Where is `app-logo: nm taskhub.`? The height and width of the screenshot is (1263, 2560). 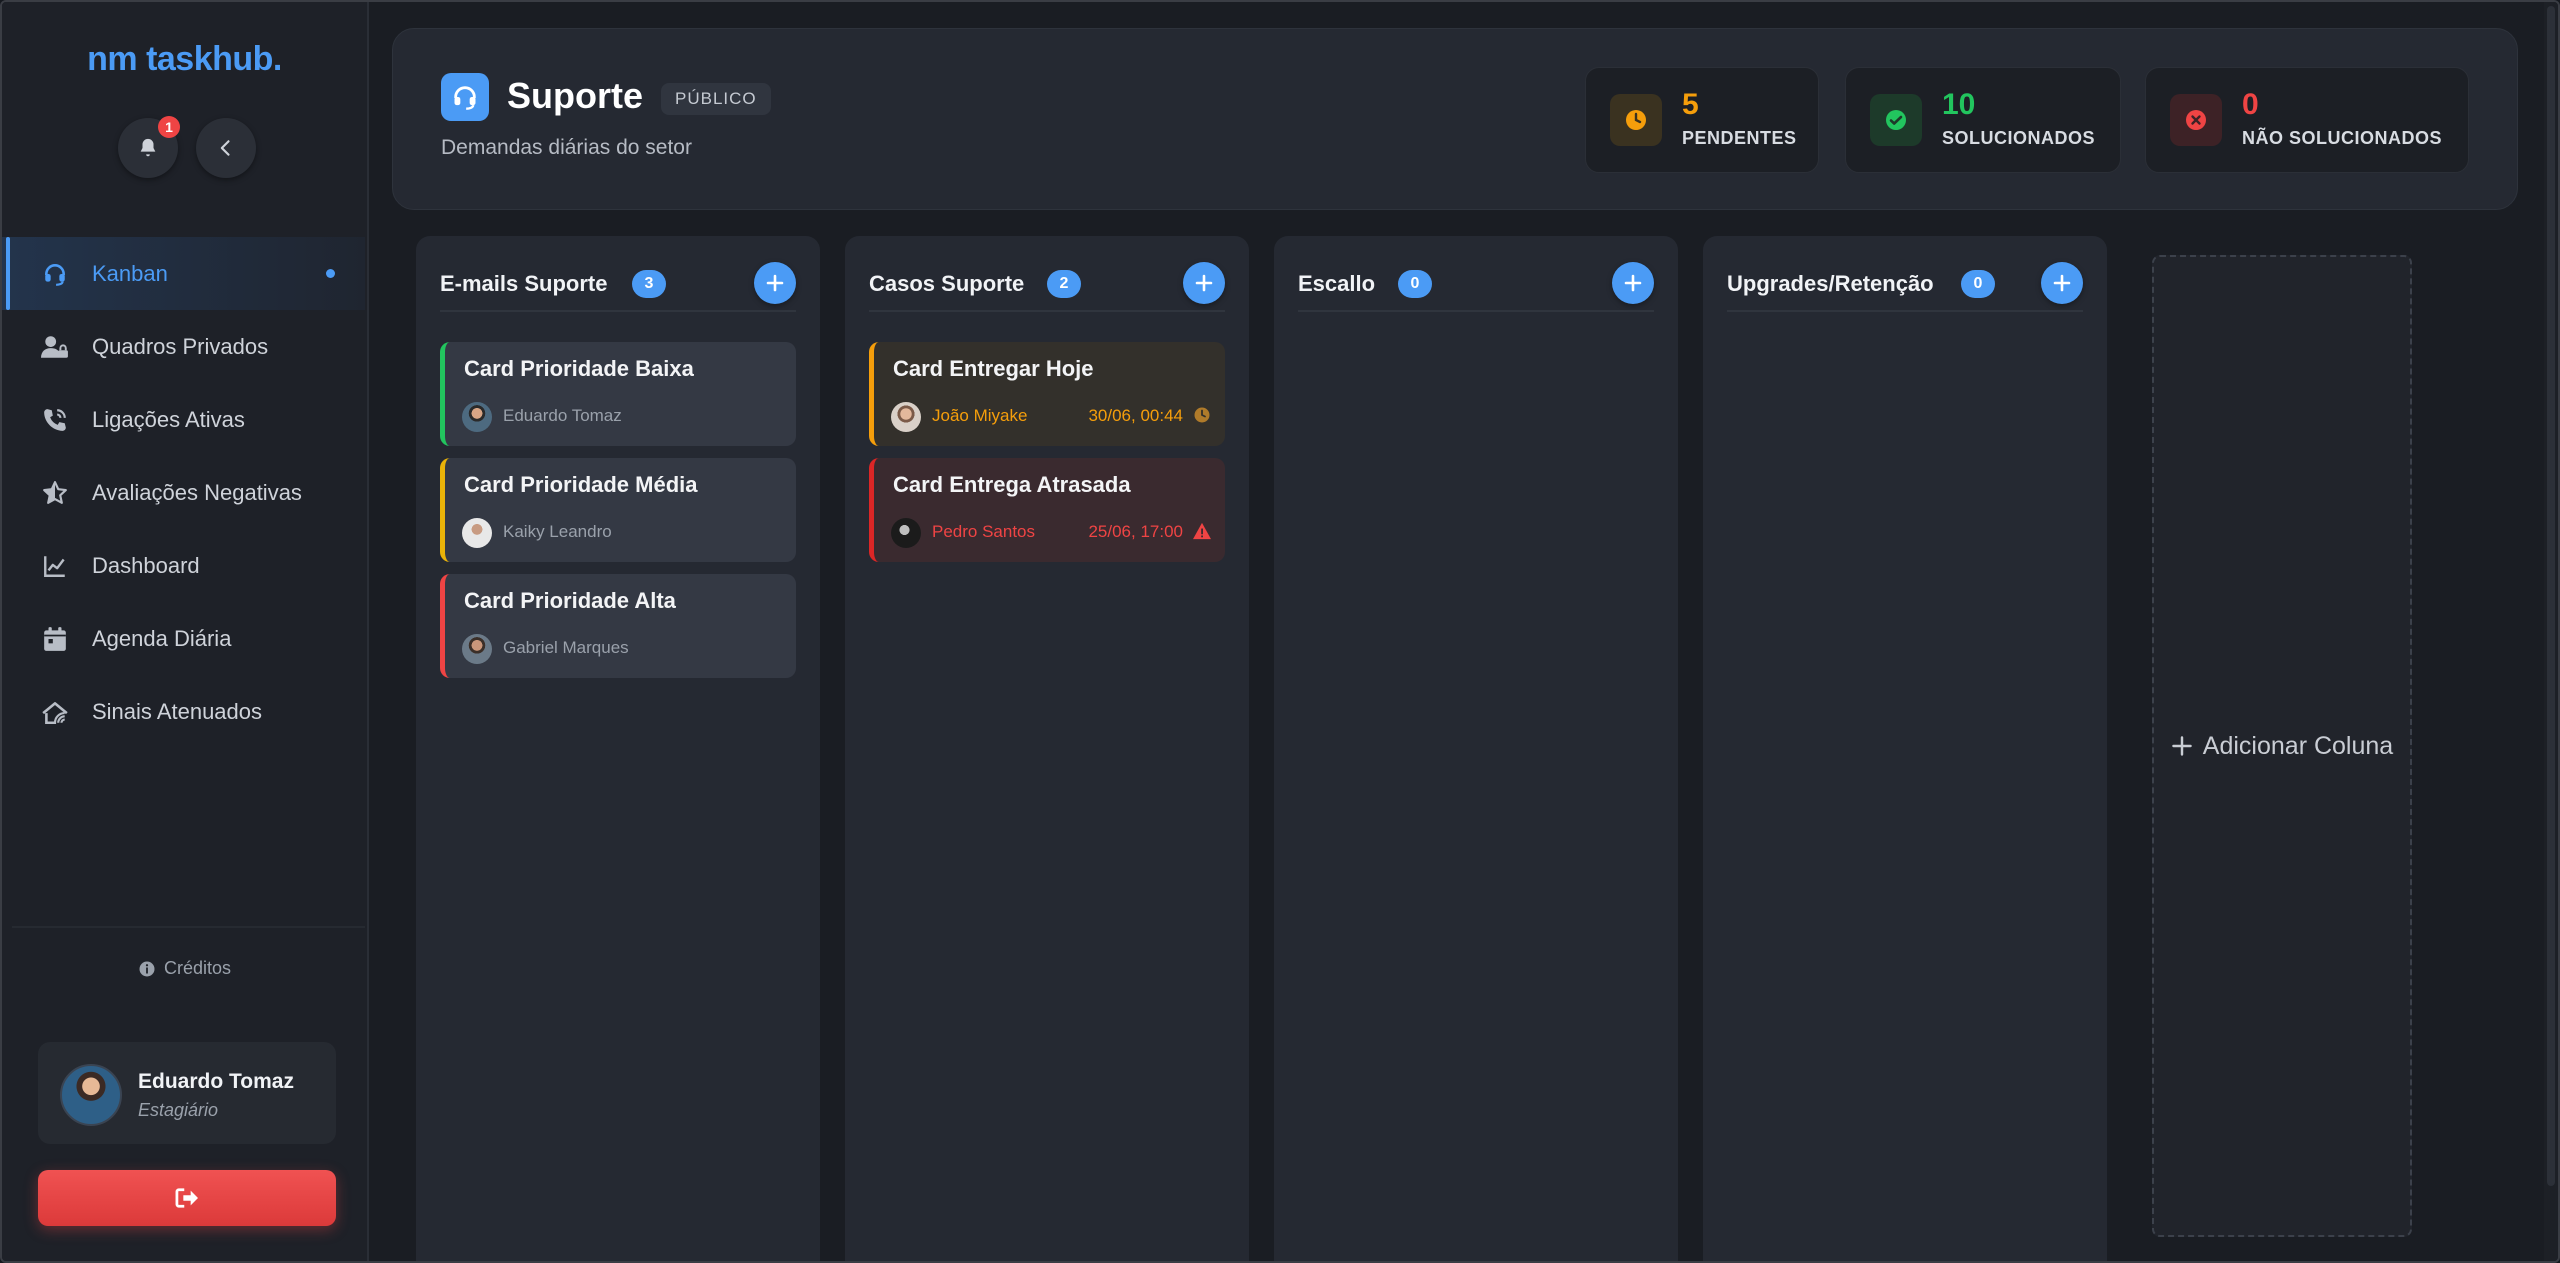
app-logo: nm taskhub. is located at coordinates (184, 59).